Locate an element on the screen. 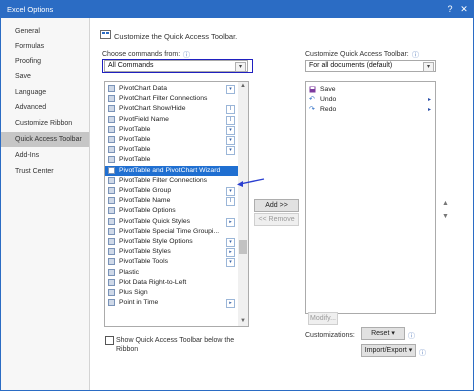 This screenshot has height=391, width=474. command-item: PivotTable is located at coordinates (171, 160).